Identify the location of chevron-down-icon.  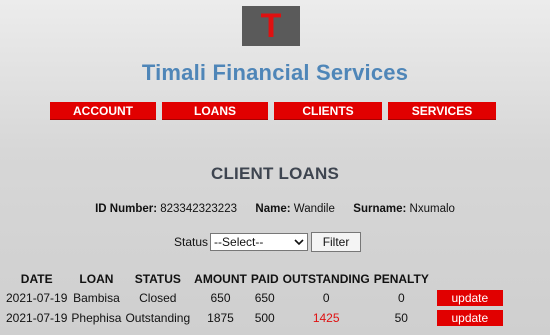
(299, 242).